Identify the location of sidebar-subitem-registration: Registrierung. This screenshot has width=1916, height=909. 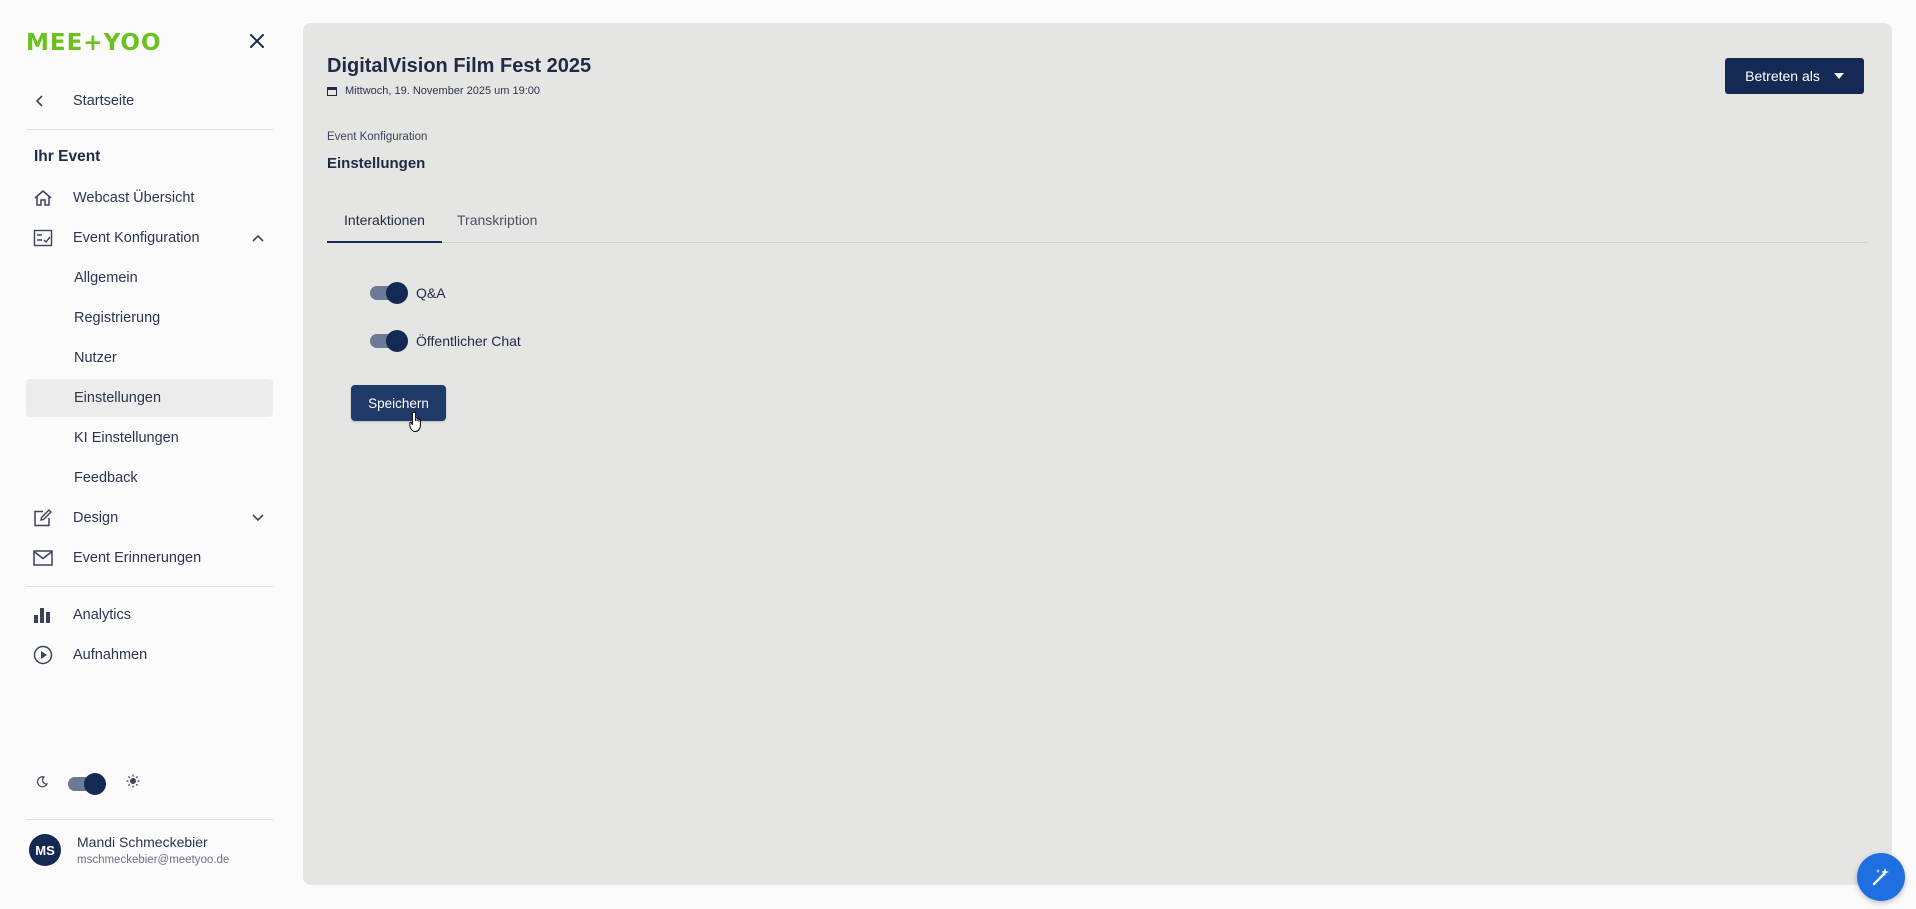
(149, 318).